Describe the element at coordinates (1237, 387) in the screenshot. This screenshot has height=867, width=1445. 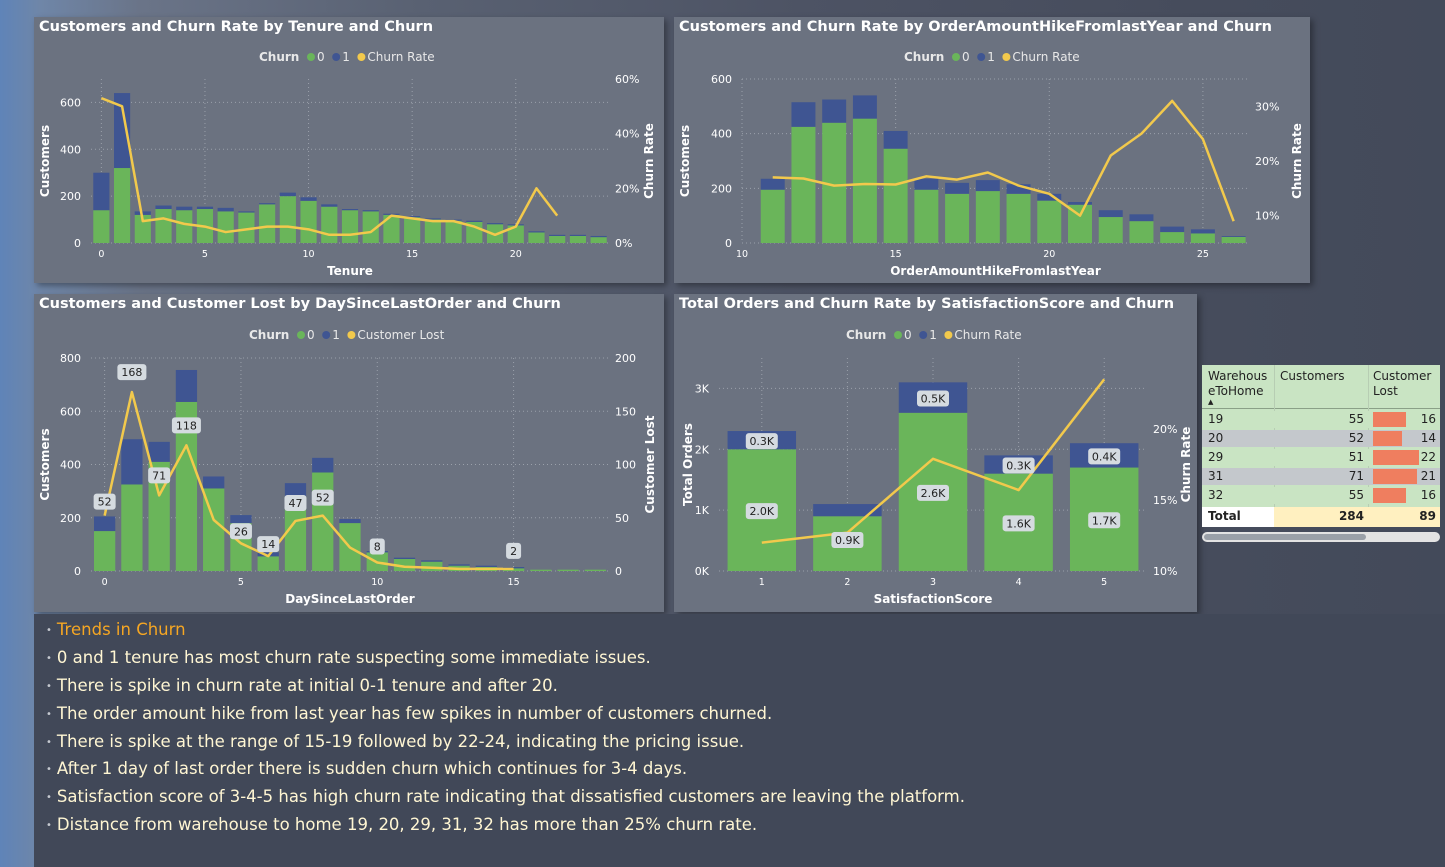
I see `header-warehouse: Warehous eToHome ▲` at that location.